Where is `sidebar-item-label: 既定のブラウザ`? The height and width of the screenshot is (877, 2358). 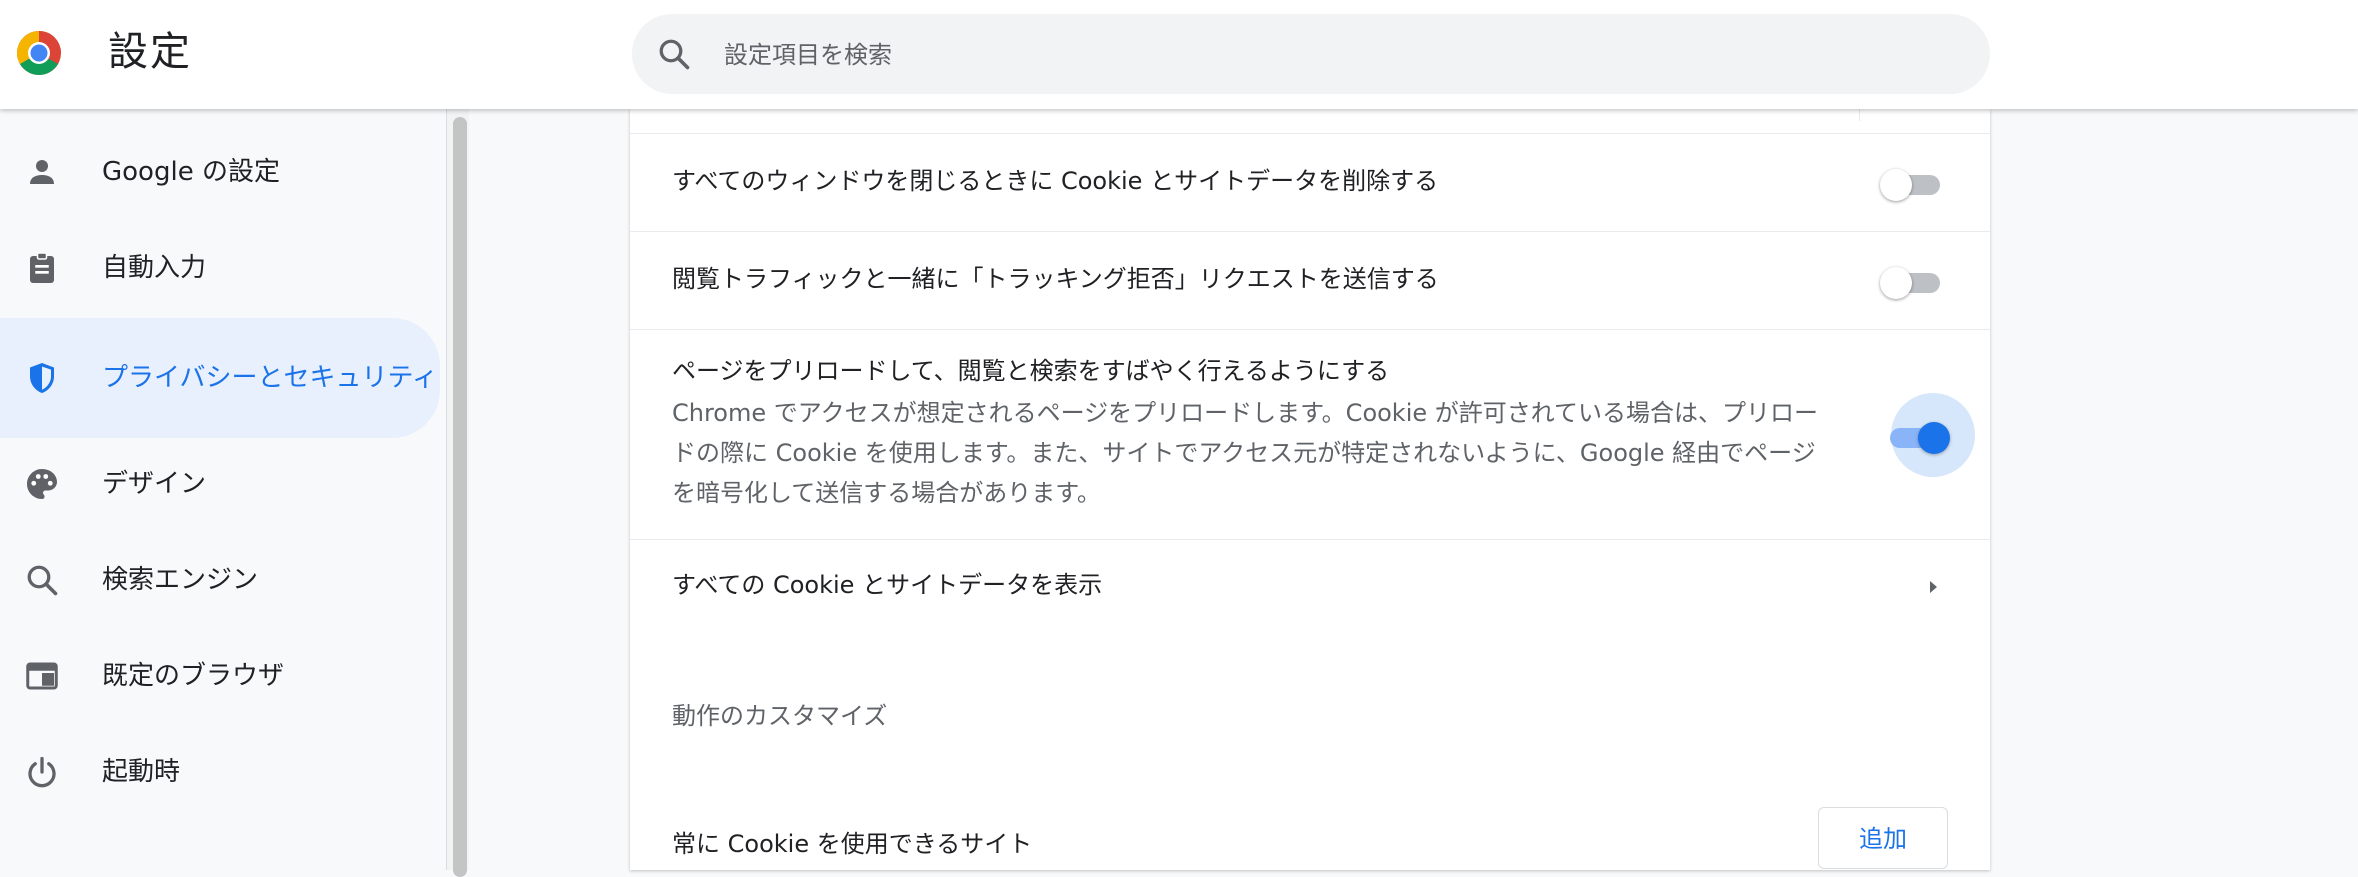 sidebar-item-label: 既定のブラウザ is located at coordinates (193, 676).